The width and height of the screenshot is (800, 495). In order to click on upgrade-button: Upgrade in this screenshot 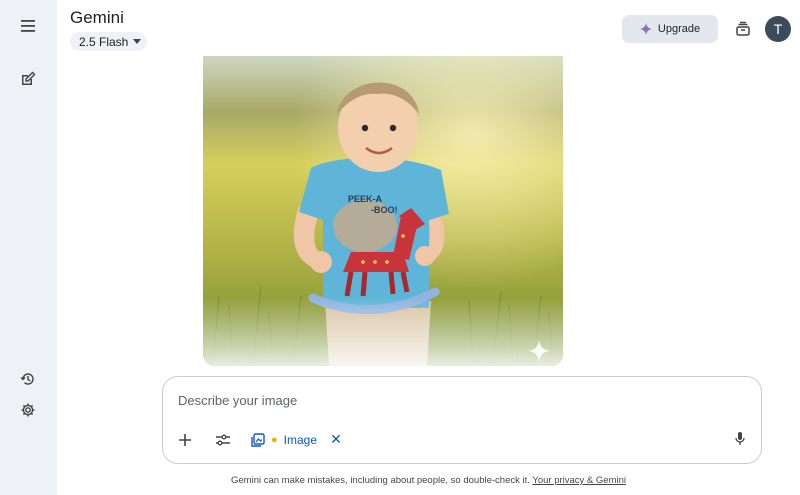, I will do `click(670, 29)`.